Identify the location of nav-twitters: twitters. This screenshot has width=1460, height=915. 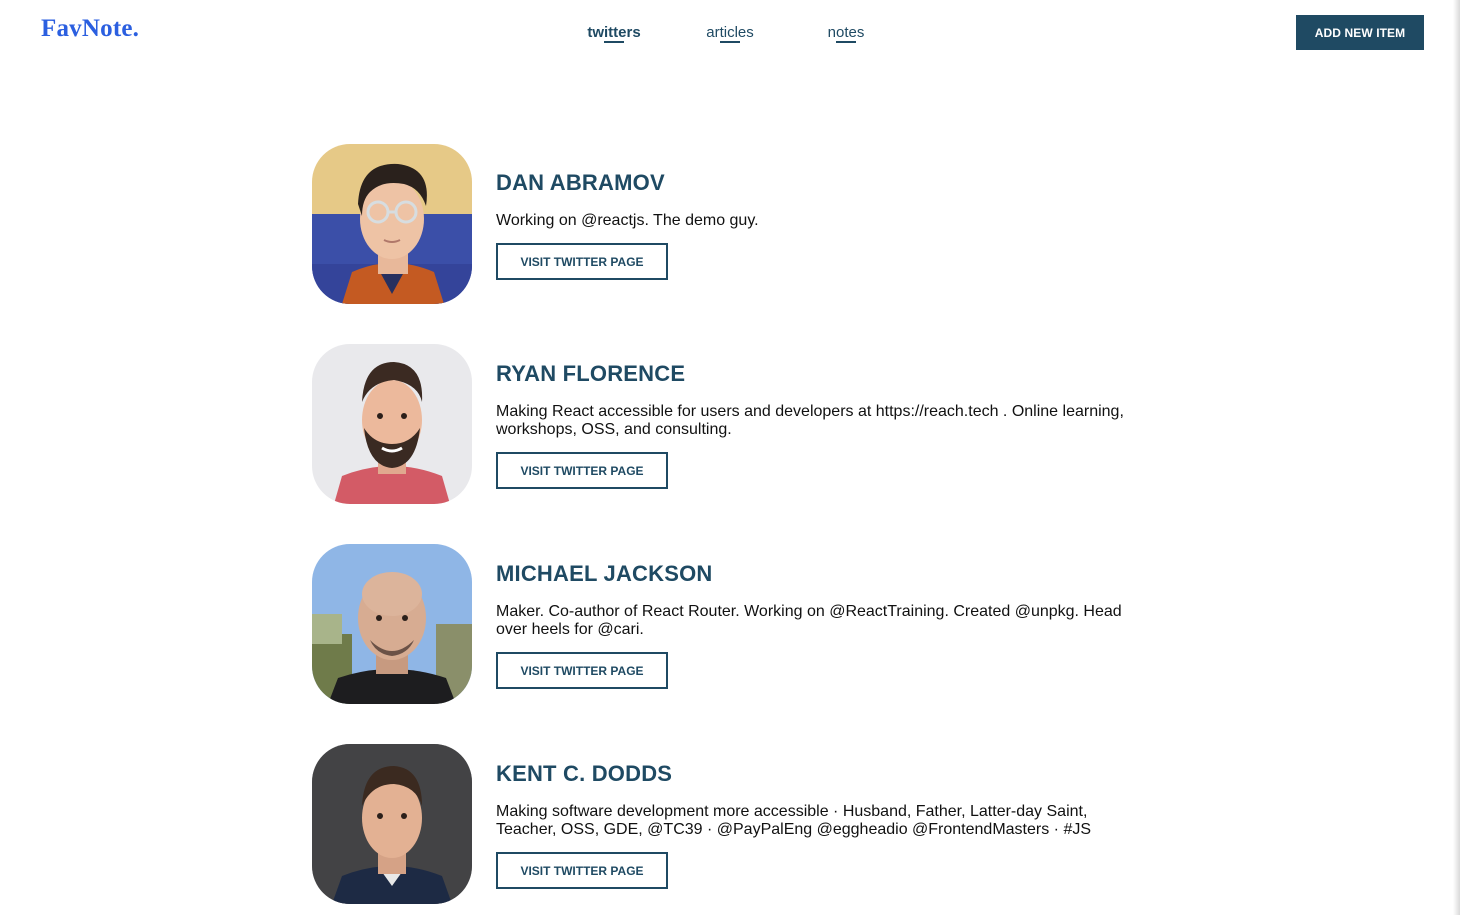
(613, 32).